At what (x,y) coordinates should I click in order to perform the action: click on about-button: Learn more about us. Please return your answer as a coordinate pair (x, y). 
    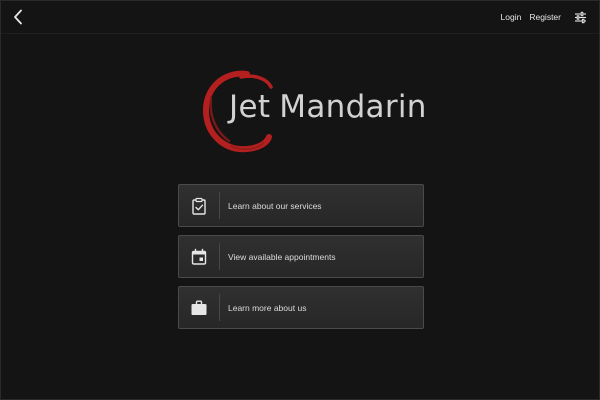
    Looking at the image, I should click on (301, 307).